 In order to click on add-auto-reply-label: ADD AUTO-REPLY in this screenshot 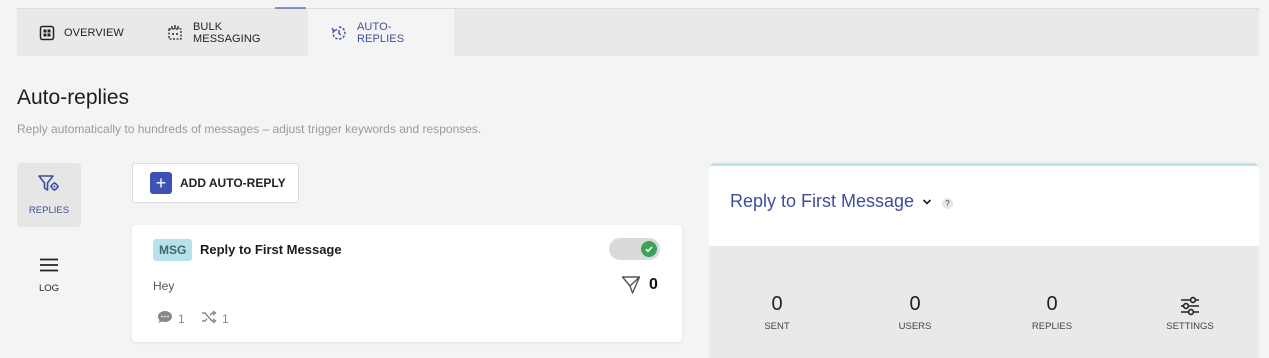, I will do `click(233, 183)`.